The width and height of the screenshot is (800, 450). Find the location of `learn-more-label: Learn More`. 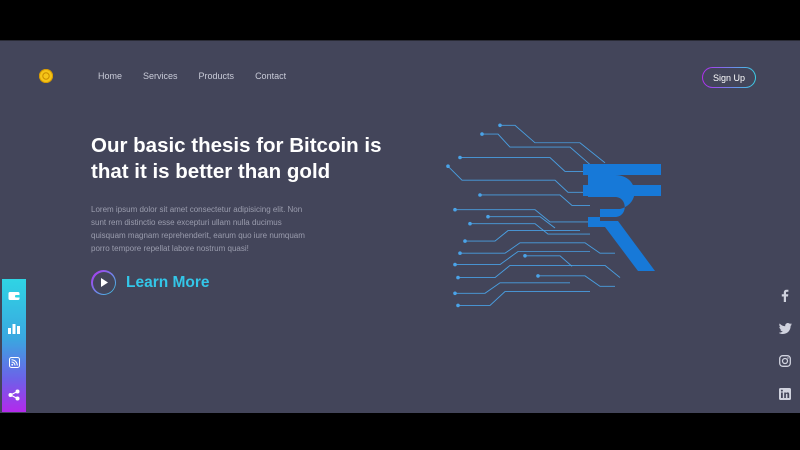

learn-more-label: Learn More is located at coordinates (168, 283).